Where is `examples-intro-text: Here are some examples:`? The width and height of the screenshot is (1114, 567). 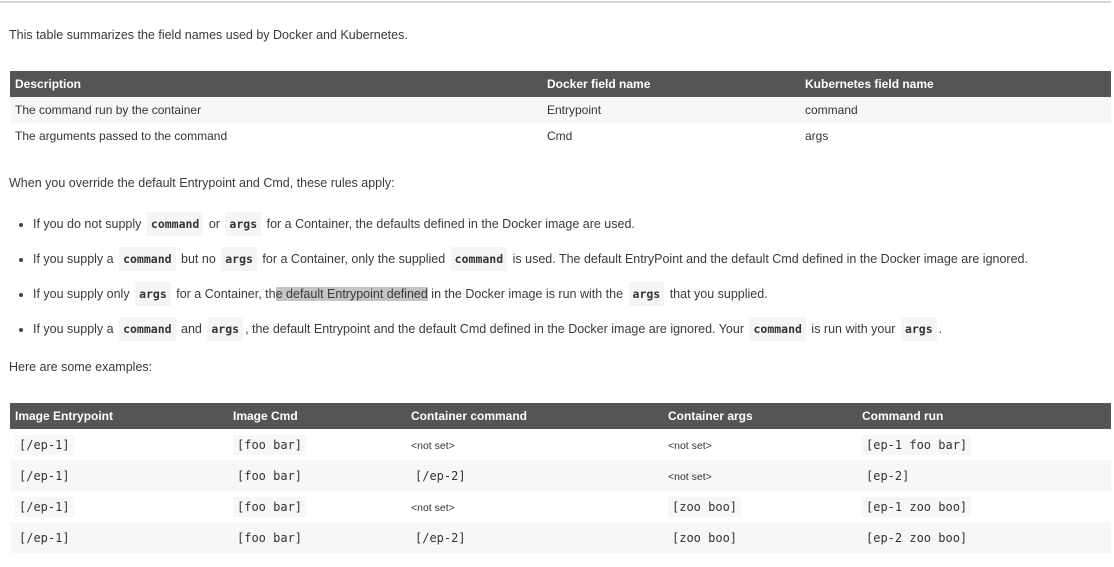
examples-intro-text: Here are some examples: is located at coordinates (81, 367).